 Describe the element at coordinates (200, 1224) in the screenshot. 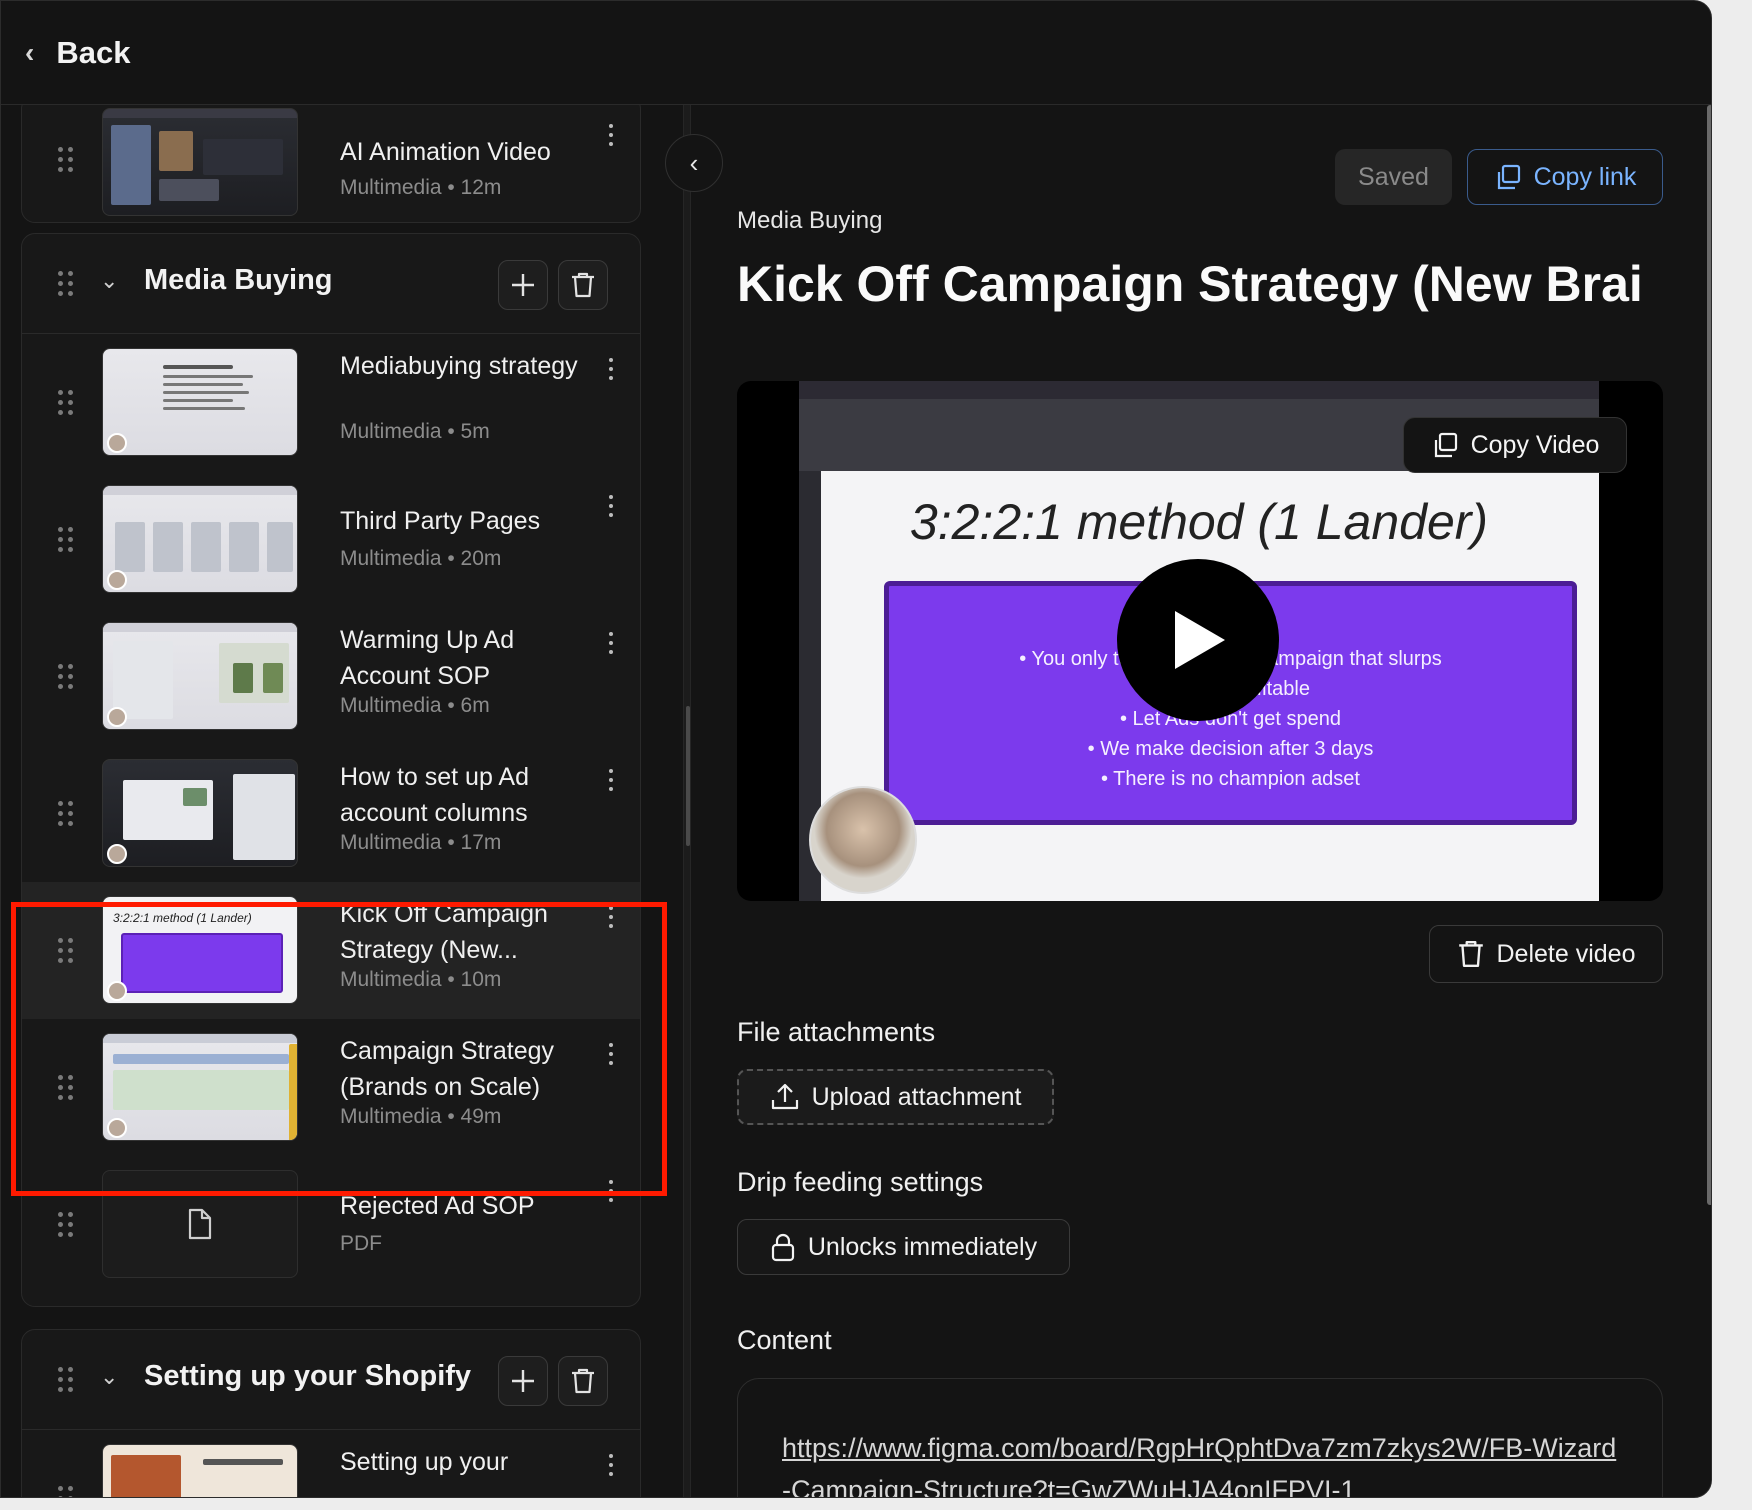

I see `document-icon` at that location.